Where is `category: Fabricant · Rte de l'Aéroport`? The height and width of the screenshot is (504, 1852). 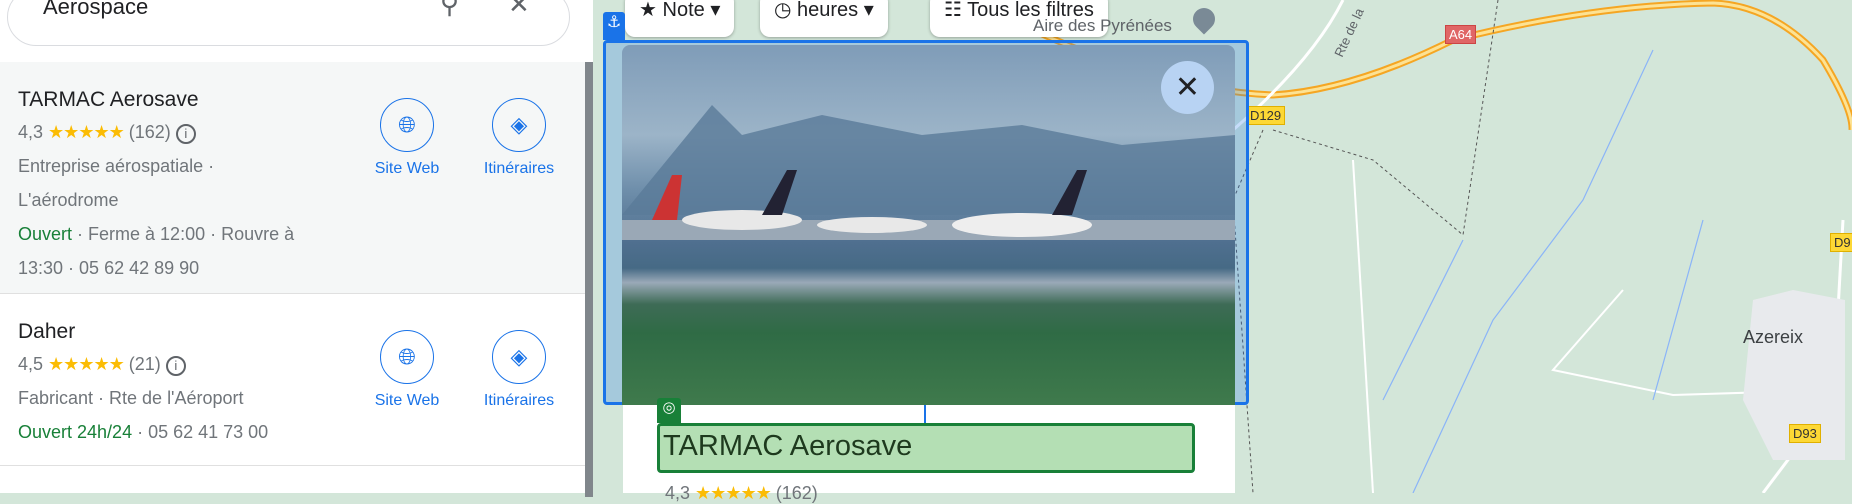
category: Fabricant · Rte de l'Aéroport is located at coordinates (131, 398).